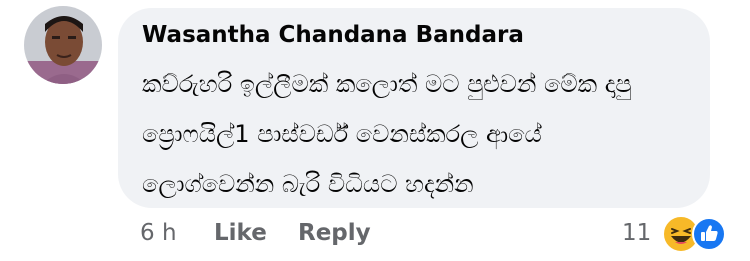 The height and width of the screenshot is (261, 750). I want to click on comment-text-line: ප්‍රොෆයිල්1 පාස්වර්ඩ් වෙනස්කරල ආයේ, so click(342, 134).